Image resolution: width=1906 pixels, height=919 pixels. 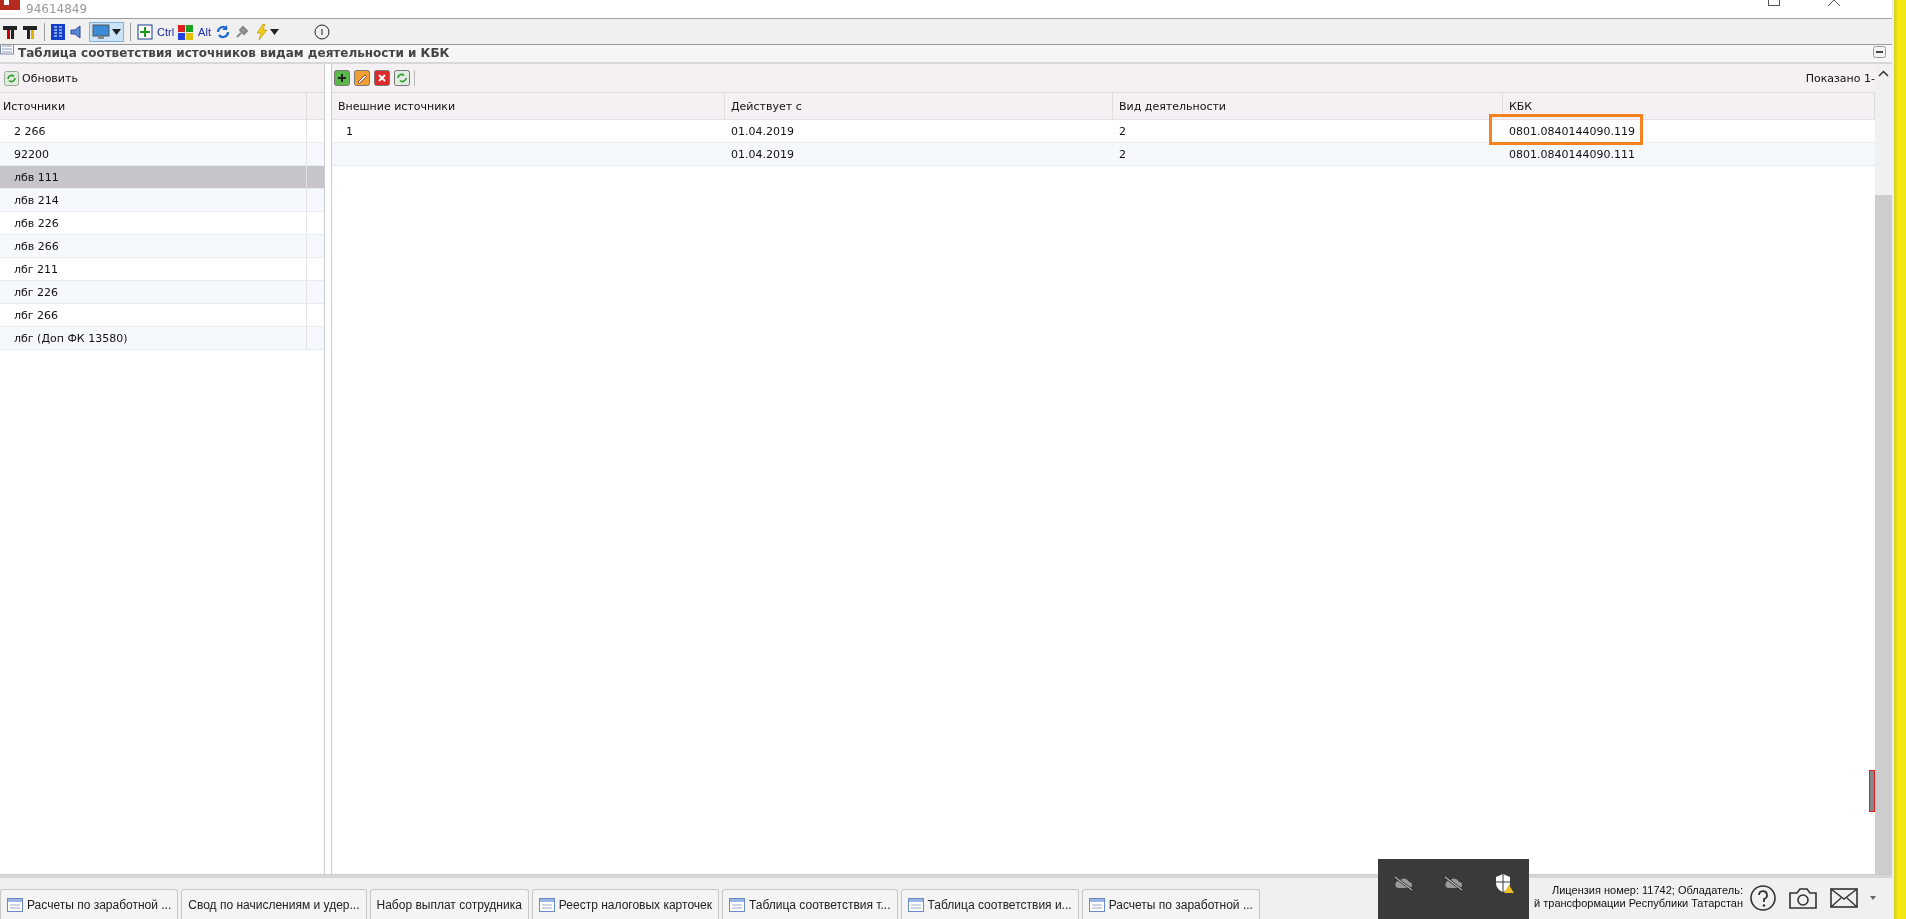 I want to click on power-icon, so click(x=321, y=31).